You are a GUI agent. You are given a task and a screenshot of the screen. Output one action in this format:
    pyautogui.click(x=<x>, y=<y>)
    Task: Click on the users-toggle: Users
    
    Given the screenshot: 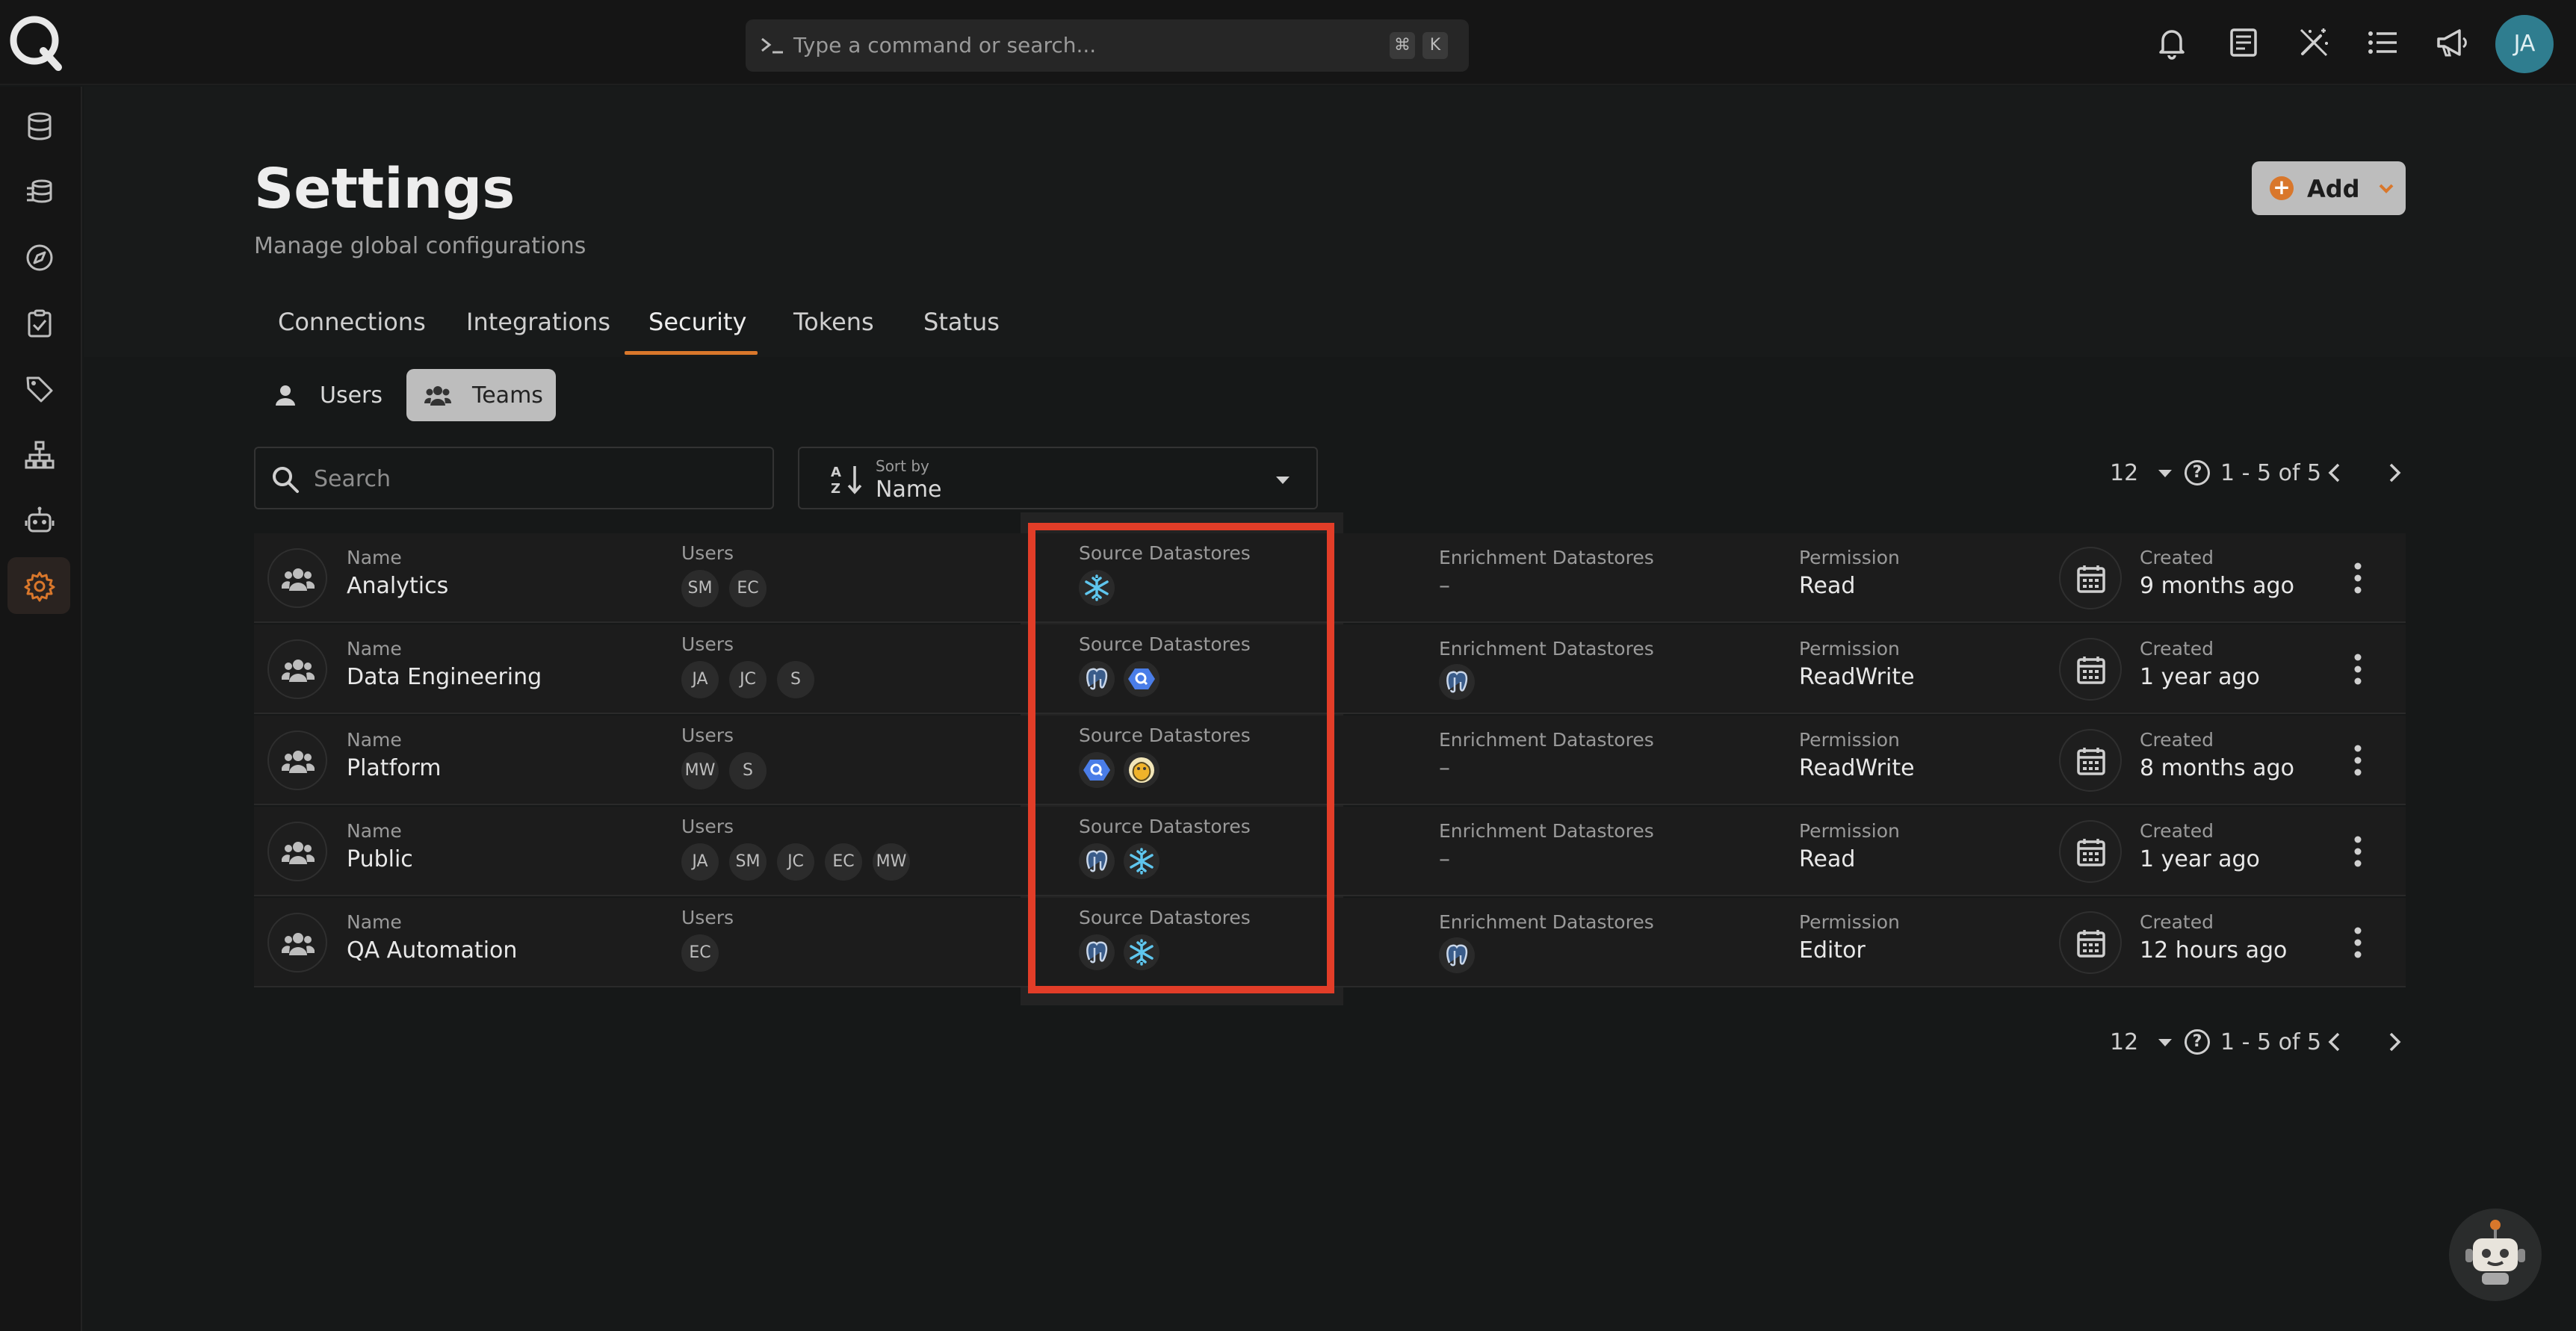 What is the action you would take?
    pyautogui.click(x=321, y=395)
    